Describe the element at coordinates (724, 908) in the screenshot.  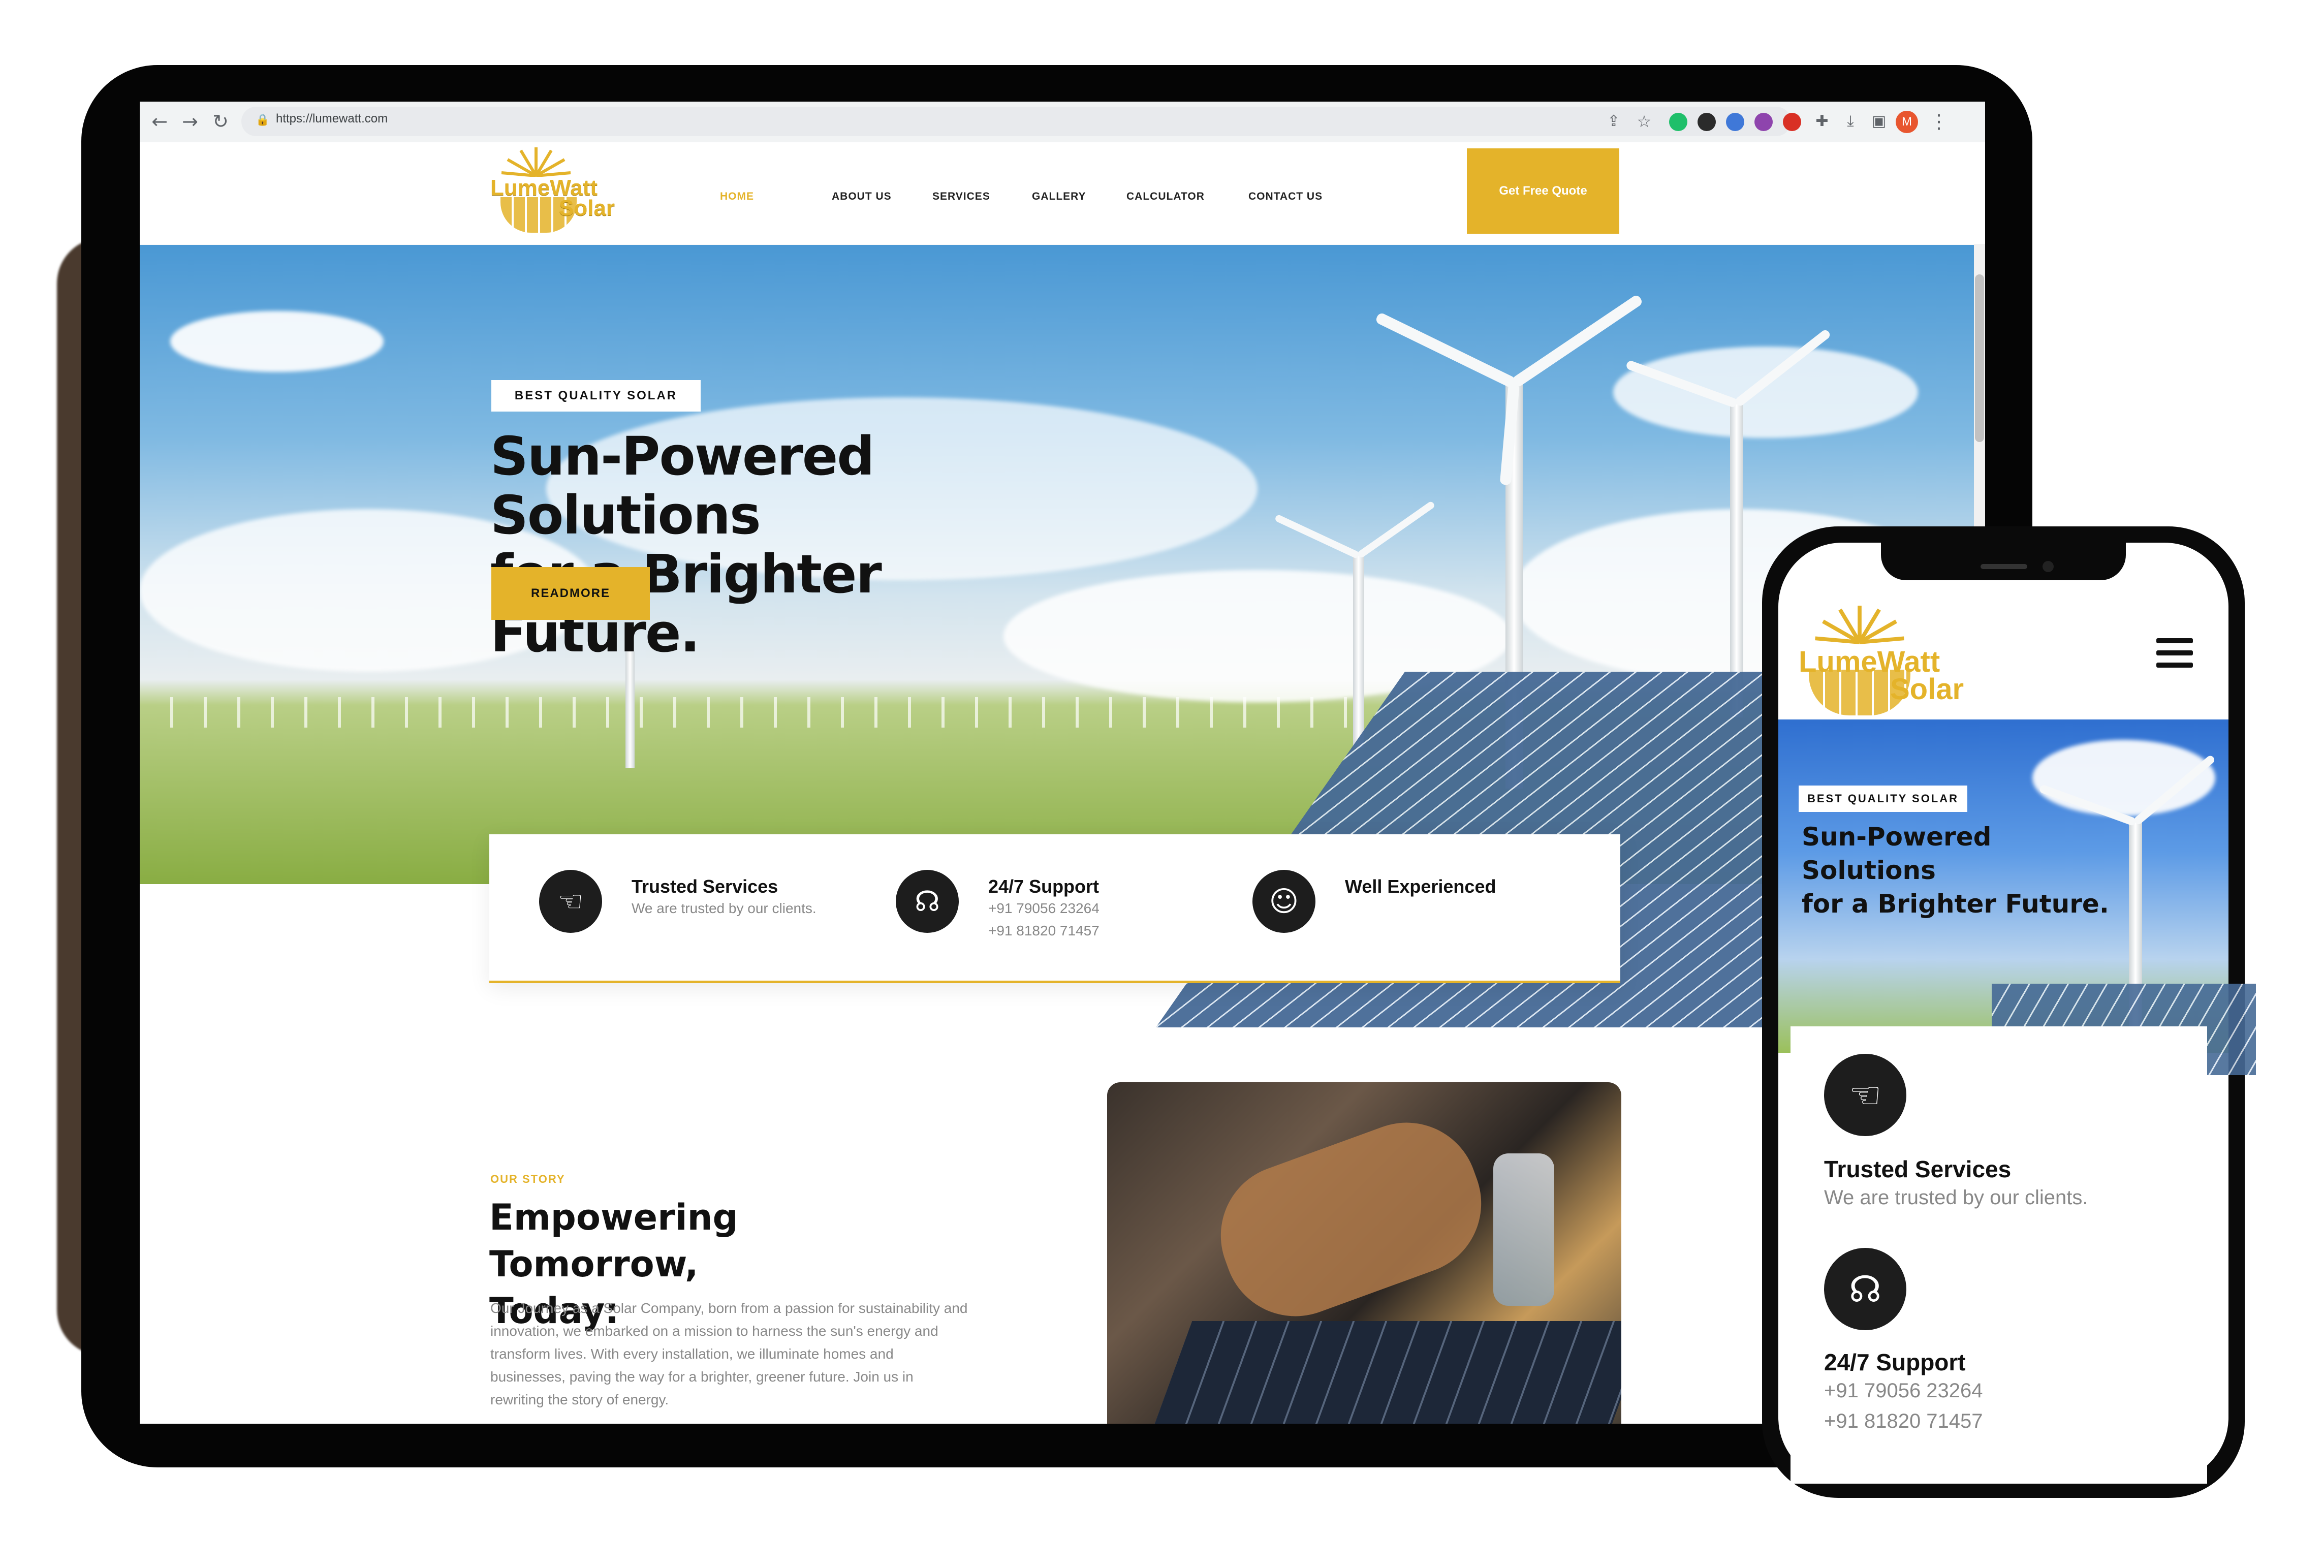
I see `feature-text: We are trusted by our clients.` at that location.